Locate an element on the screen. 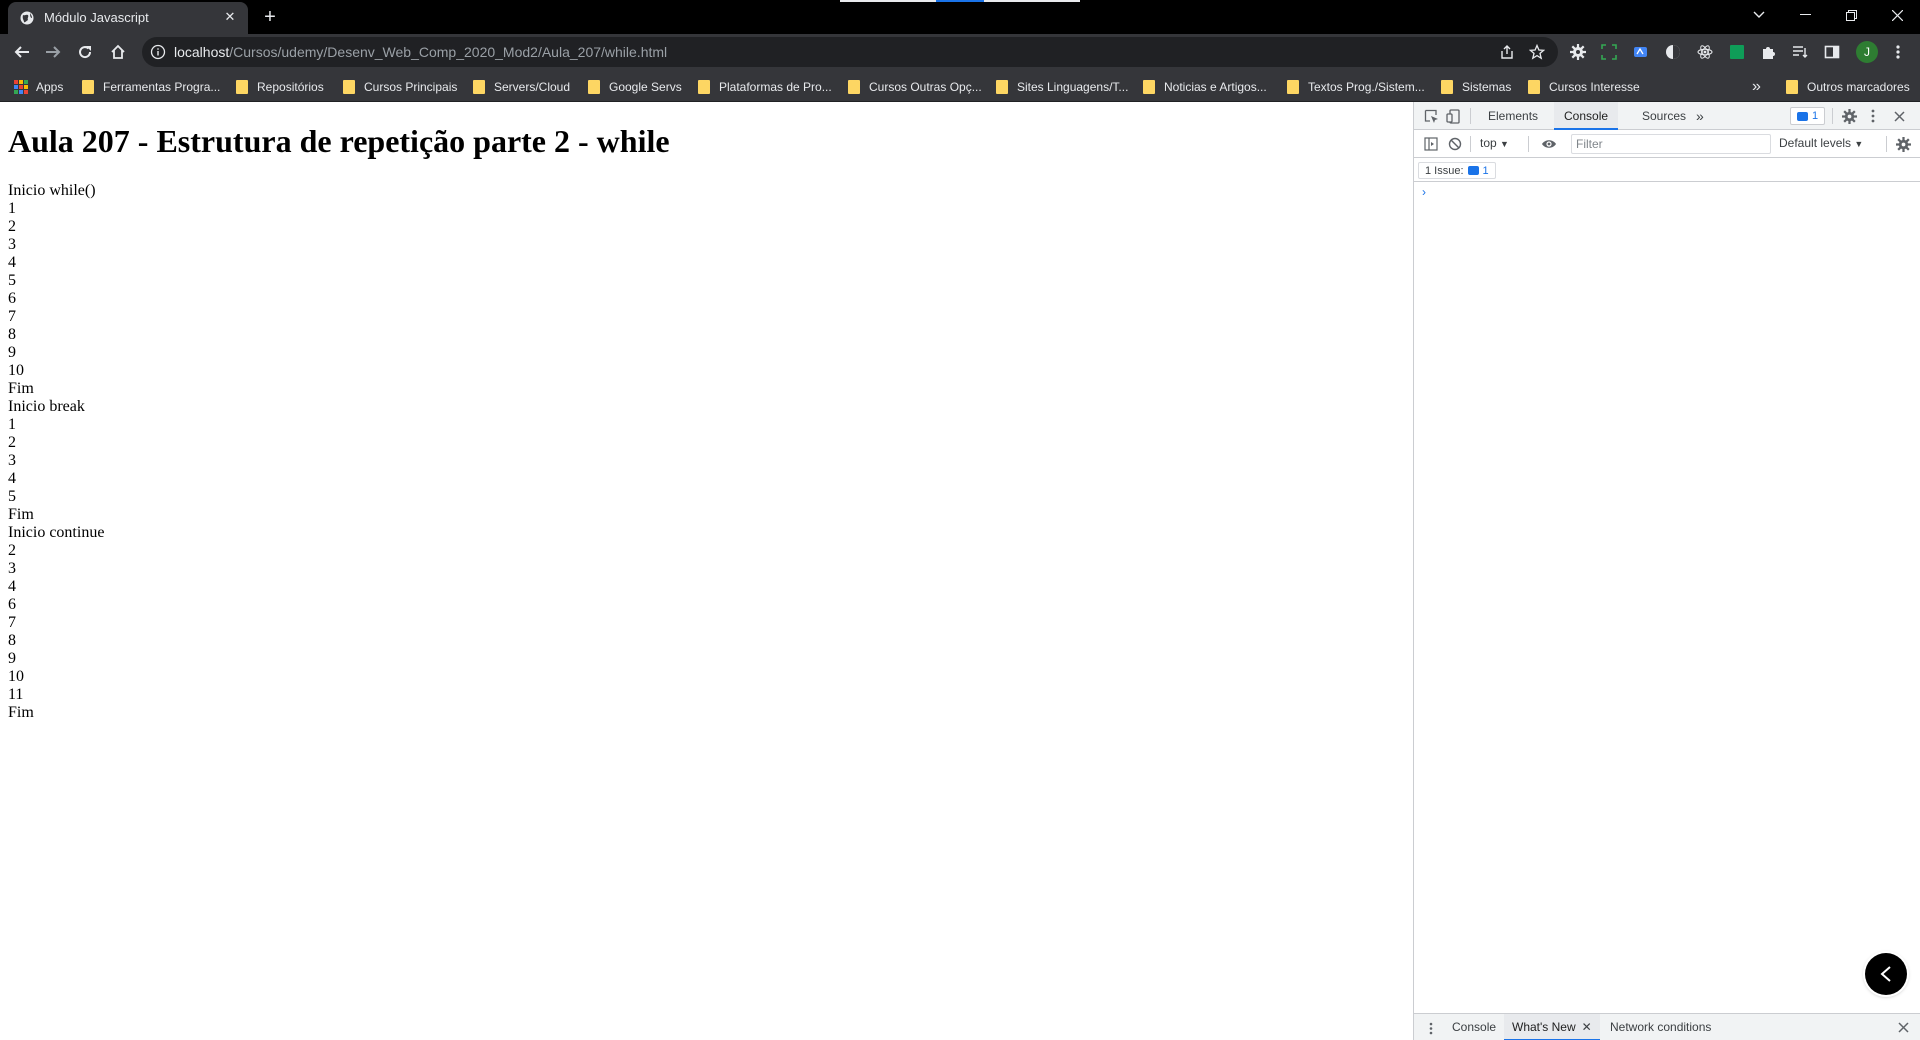  close-tab-icon: ✕ is located at coordinates (1587, 1027).